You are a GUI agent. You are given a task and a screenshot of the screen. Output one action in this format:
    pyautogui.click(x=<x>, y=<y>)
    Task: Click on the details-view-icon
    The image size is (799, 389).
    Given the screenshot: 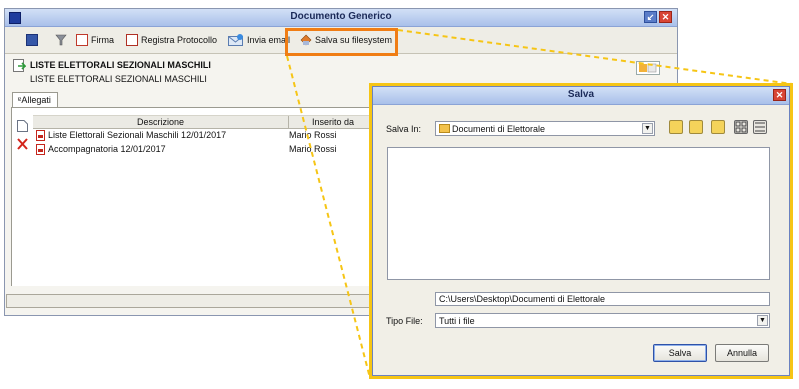 What is the action you would take?
    pyautogui.click(x=760, y=127)
    